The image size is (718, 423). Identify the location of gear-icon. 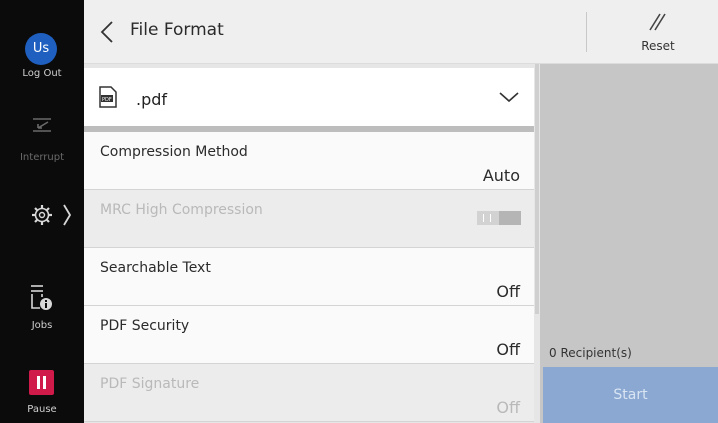
(42, 215).